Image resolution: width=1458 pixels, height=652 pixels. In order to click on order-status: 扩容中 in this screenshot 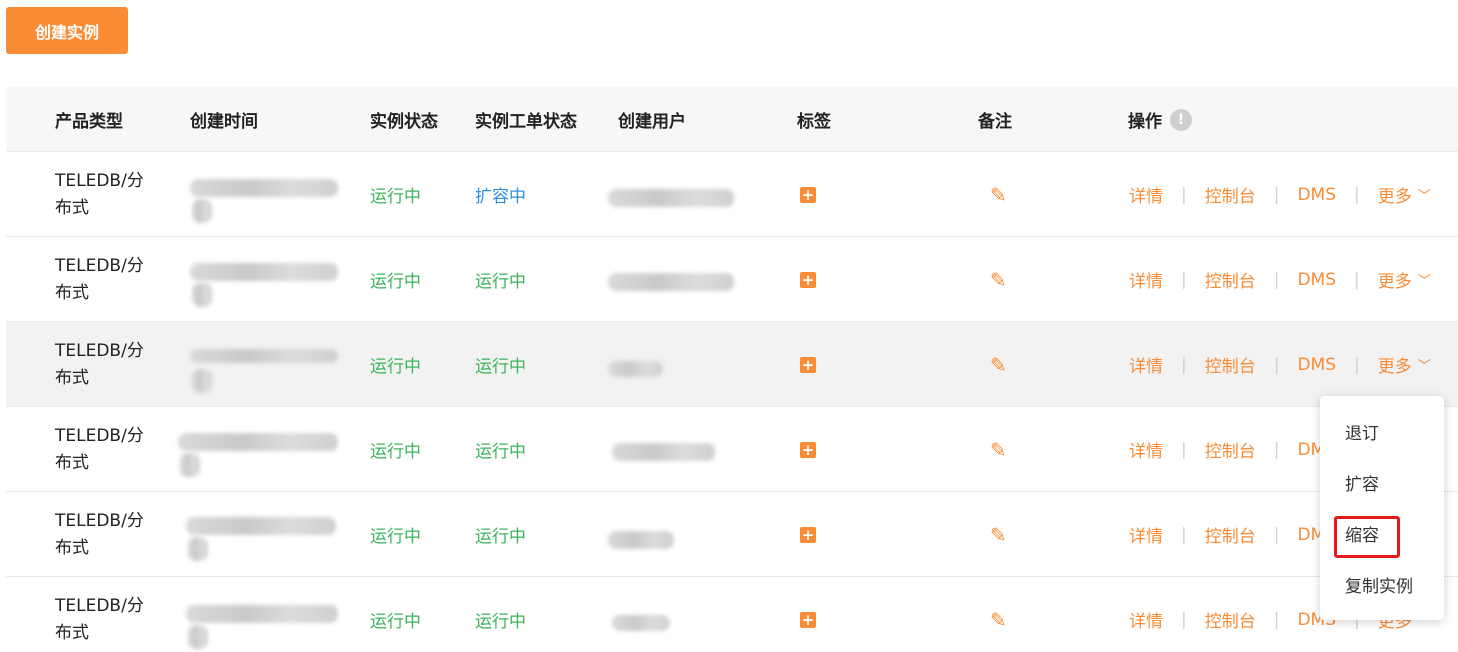, I will do `click(500, 197)`.